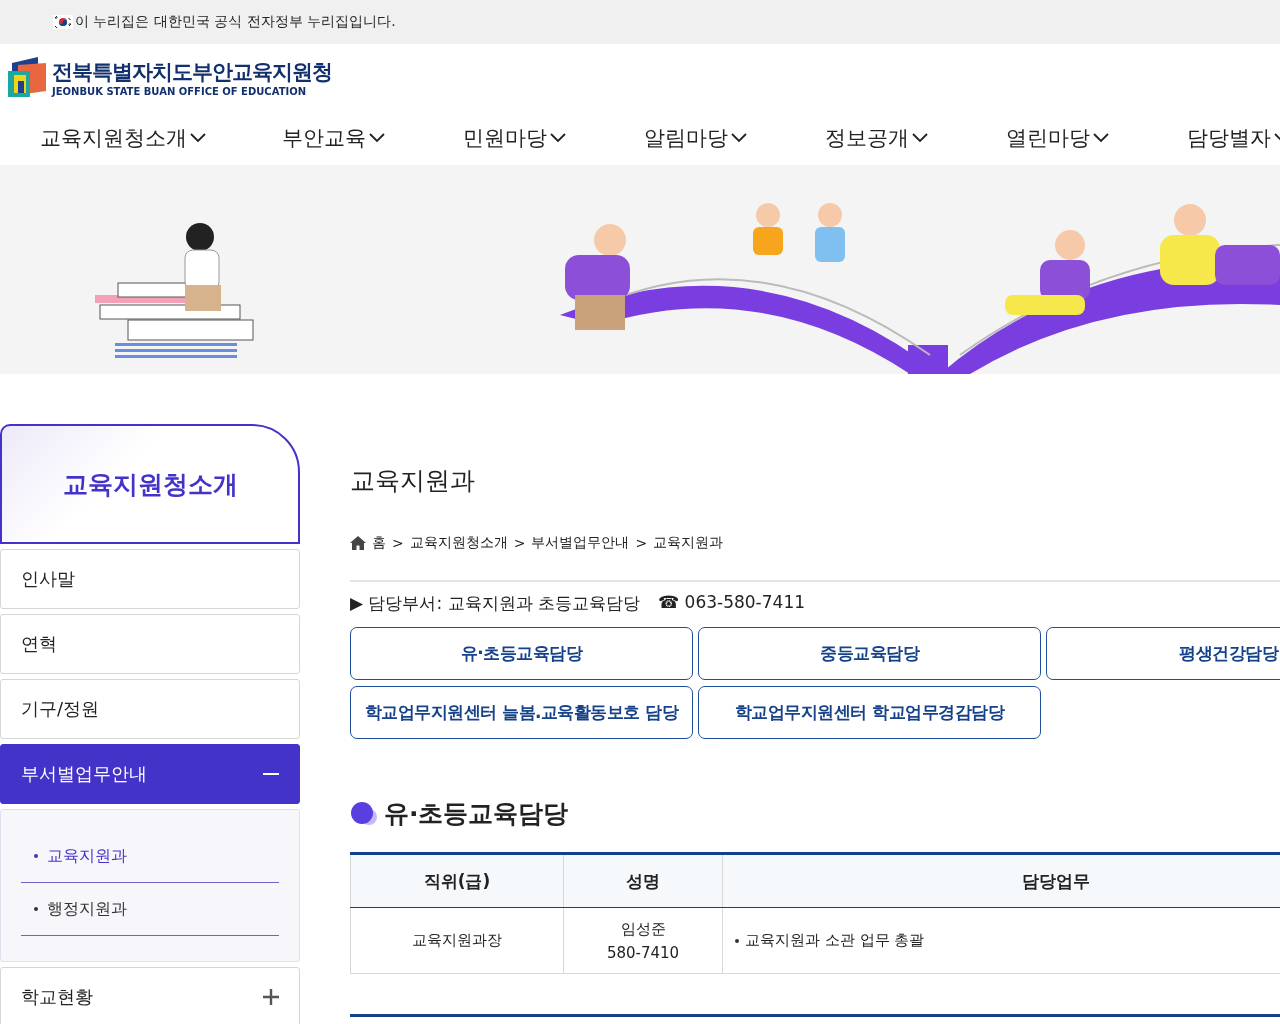  I want to click on department-label: ▶ 담당부서: 교육지원과 초등교육담당, so click(495, 603).